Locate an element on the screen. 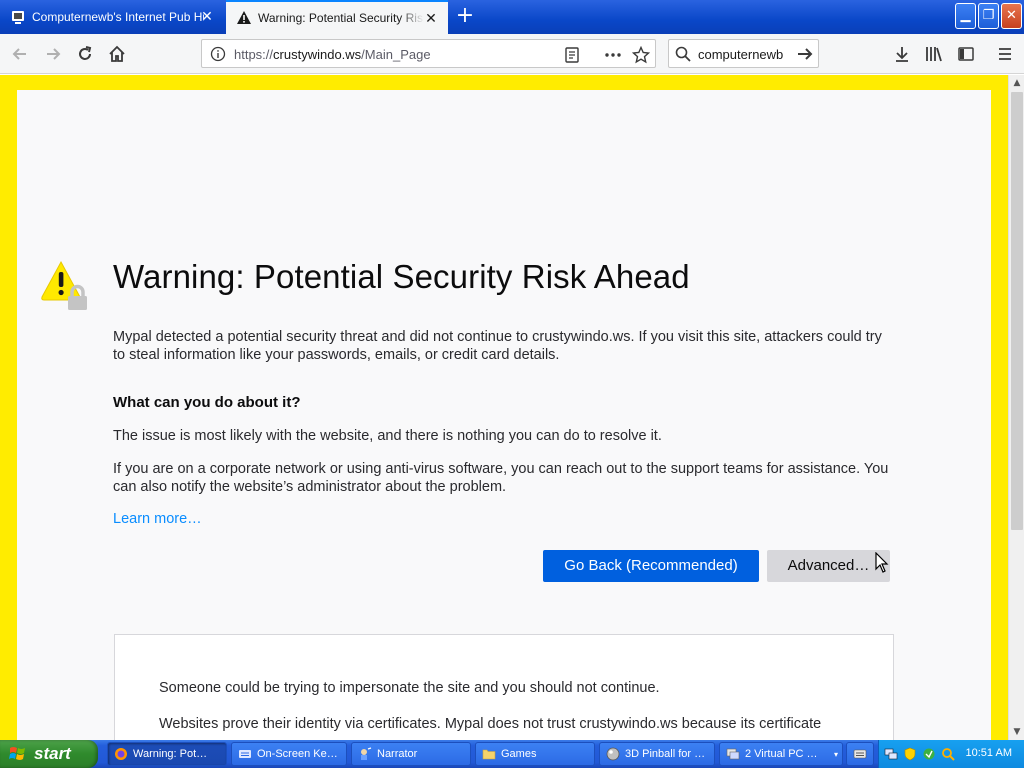 This screenshot has height=768, width=1024. reload-icon is located at coordinates (85, 53).